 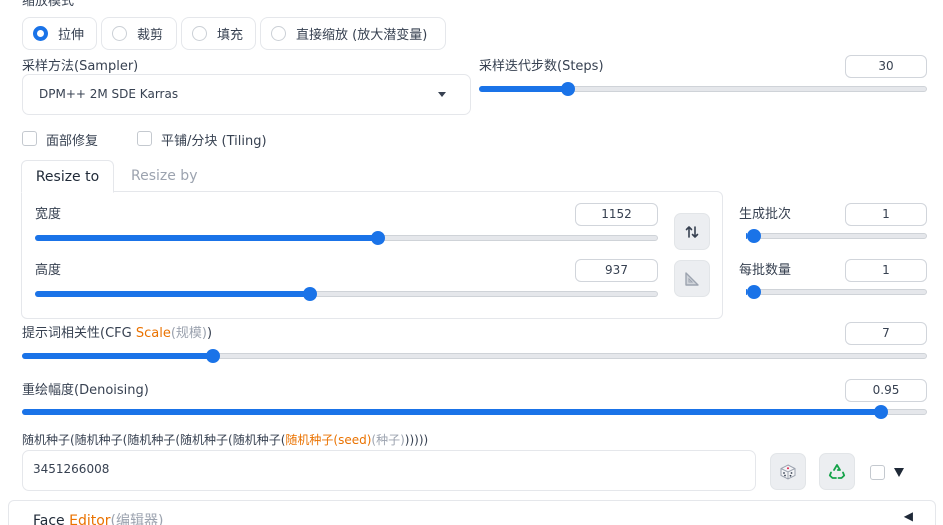 I want to click on face-editor-title-dim: (编辑器), so click(x=137, y=519).